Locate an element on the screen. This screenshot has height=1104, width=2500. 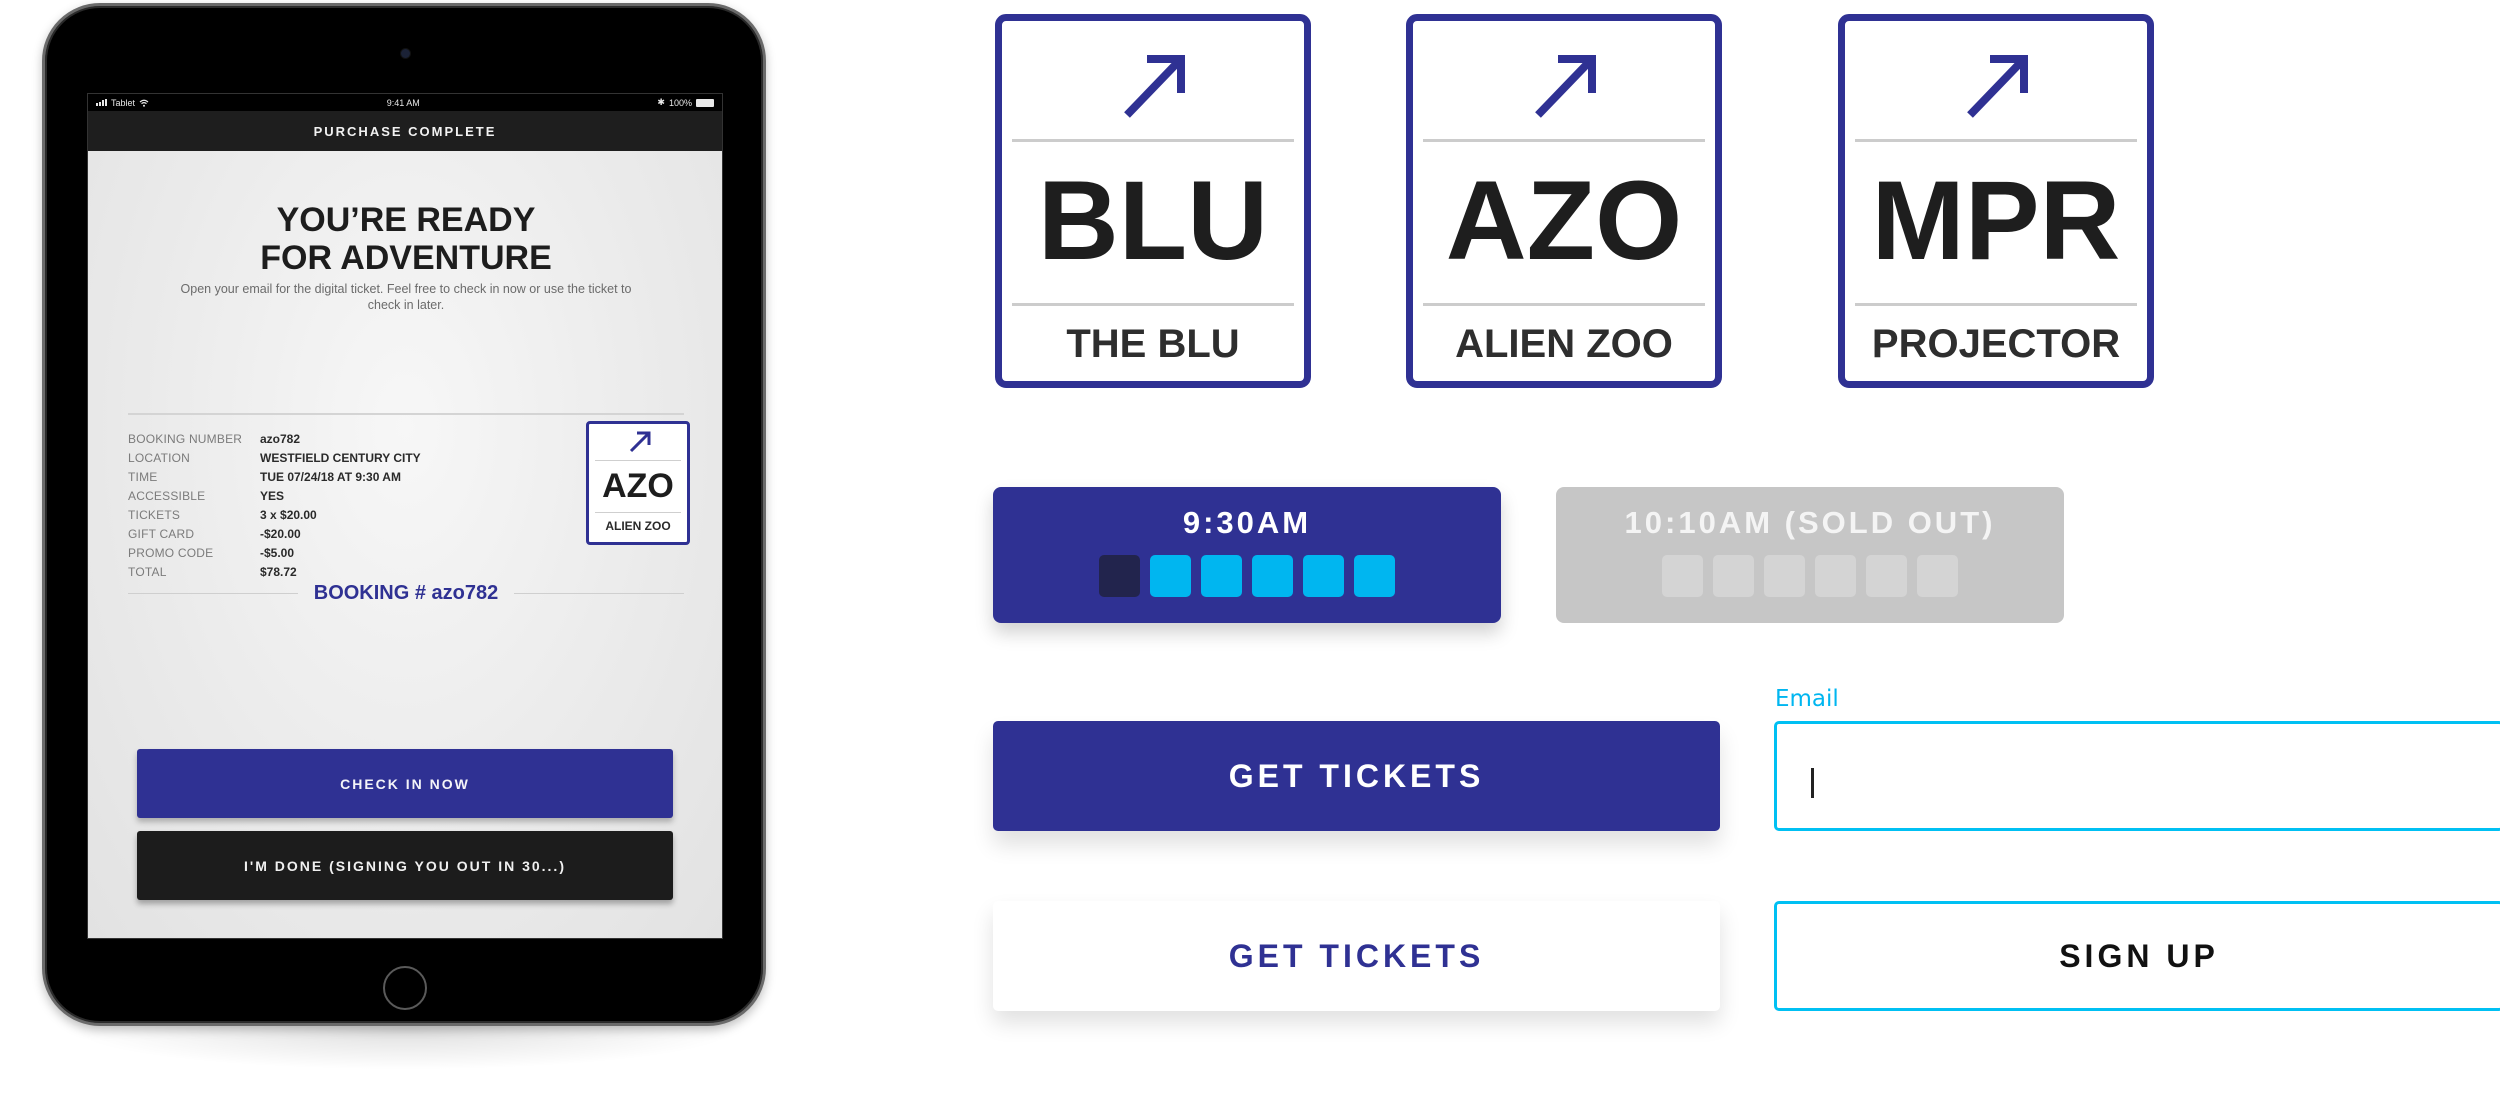
seat-taken is located at coordinates (1119, 576).